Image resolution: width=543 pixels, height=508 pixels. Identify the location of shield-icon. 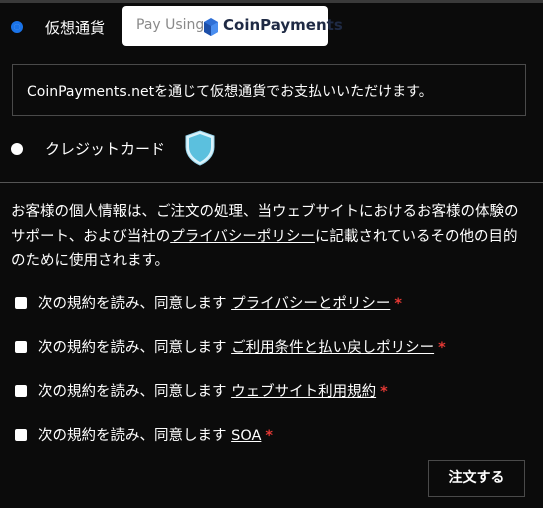
(200, 148).